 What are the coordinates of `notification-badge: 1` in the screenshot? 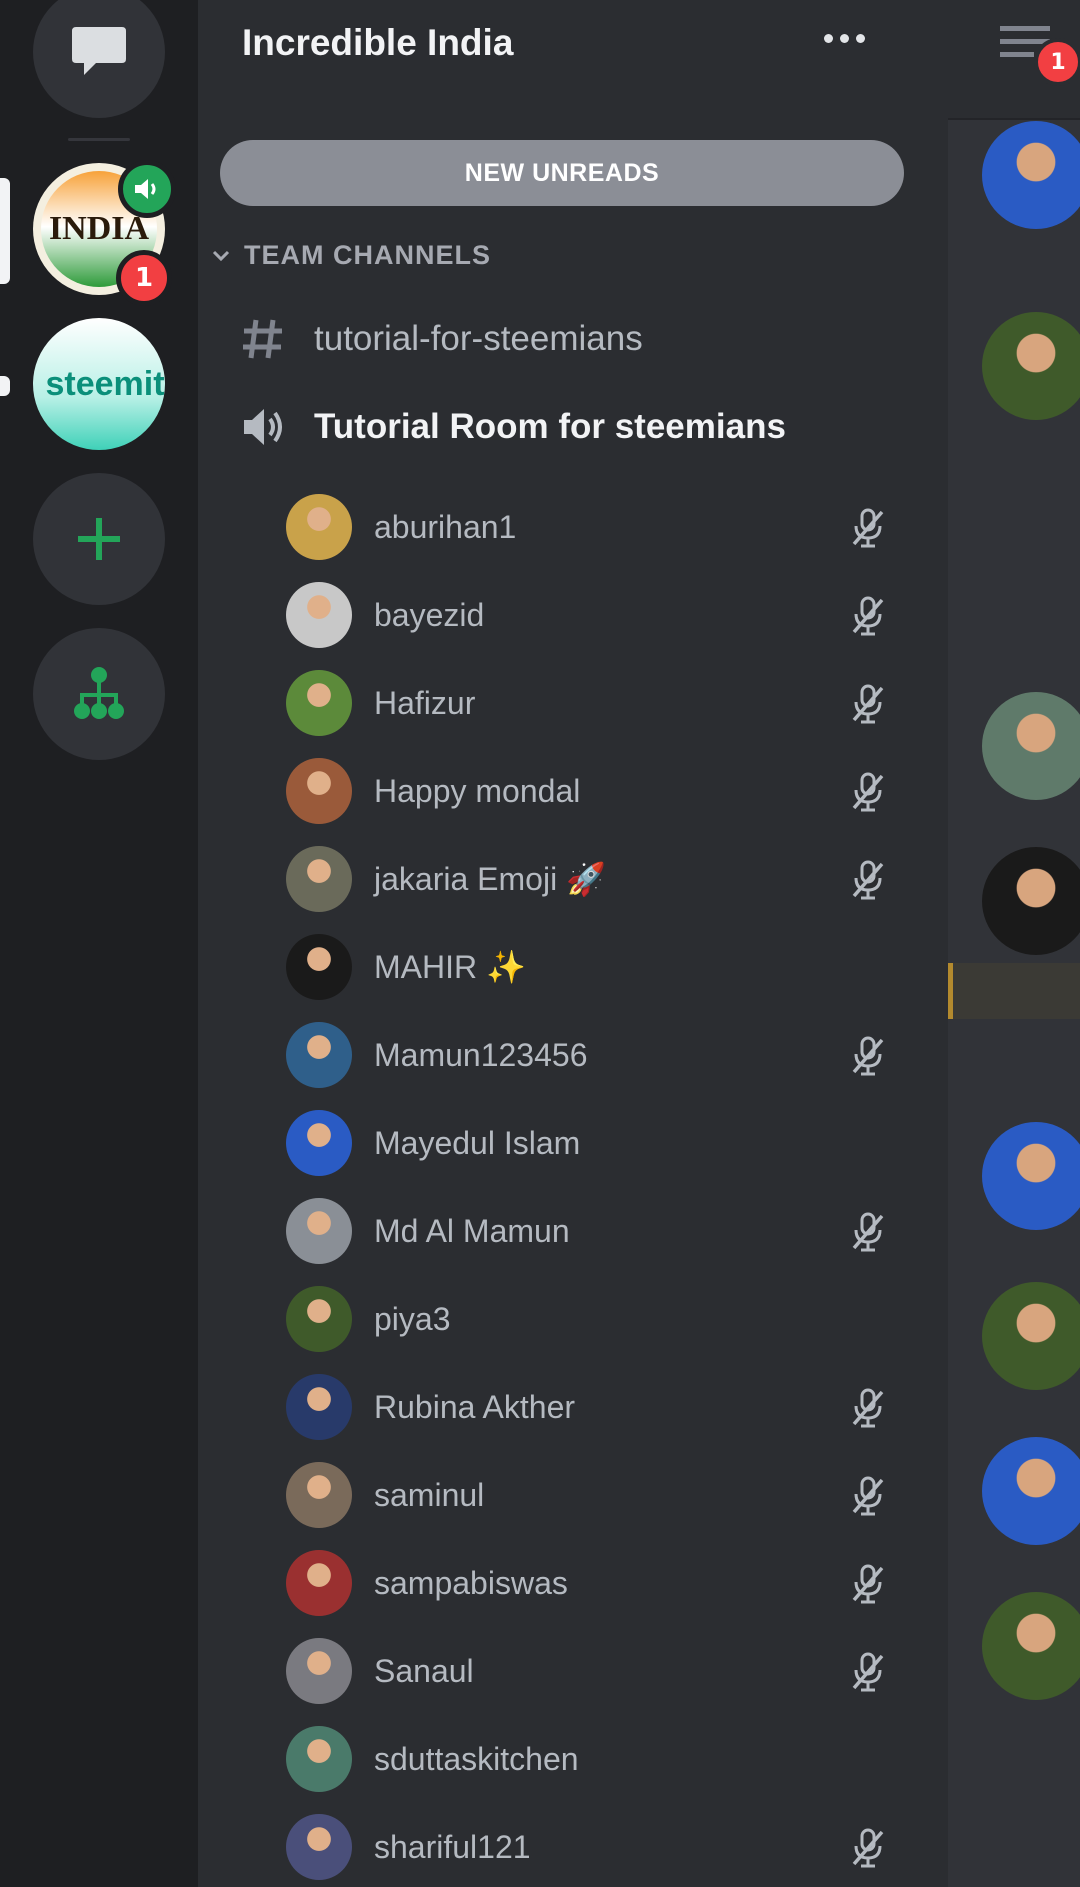 It's located at (1057, 62).